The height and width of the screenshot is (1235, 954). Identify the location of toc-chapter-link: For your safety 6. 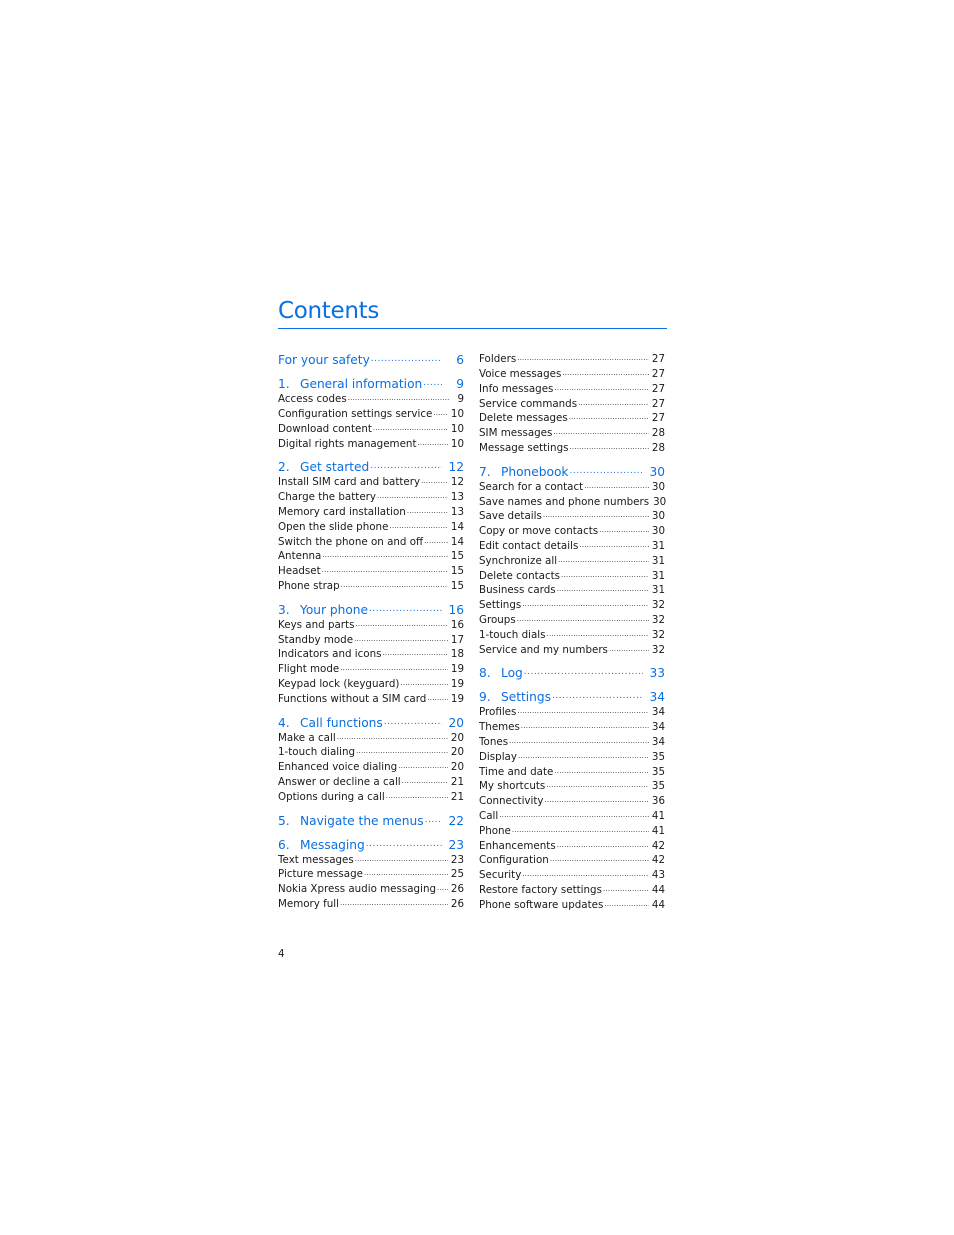
(371, 360).